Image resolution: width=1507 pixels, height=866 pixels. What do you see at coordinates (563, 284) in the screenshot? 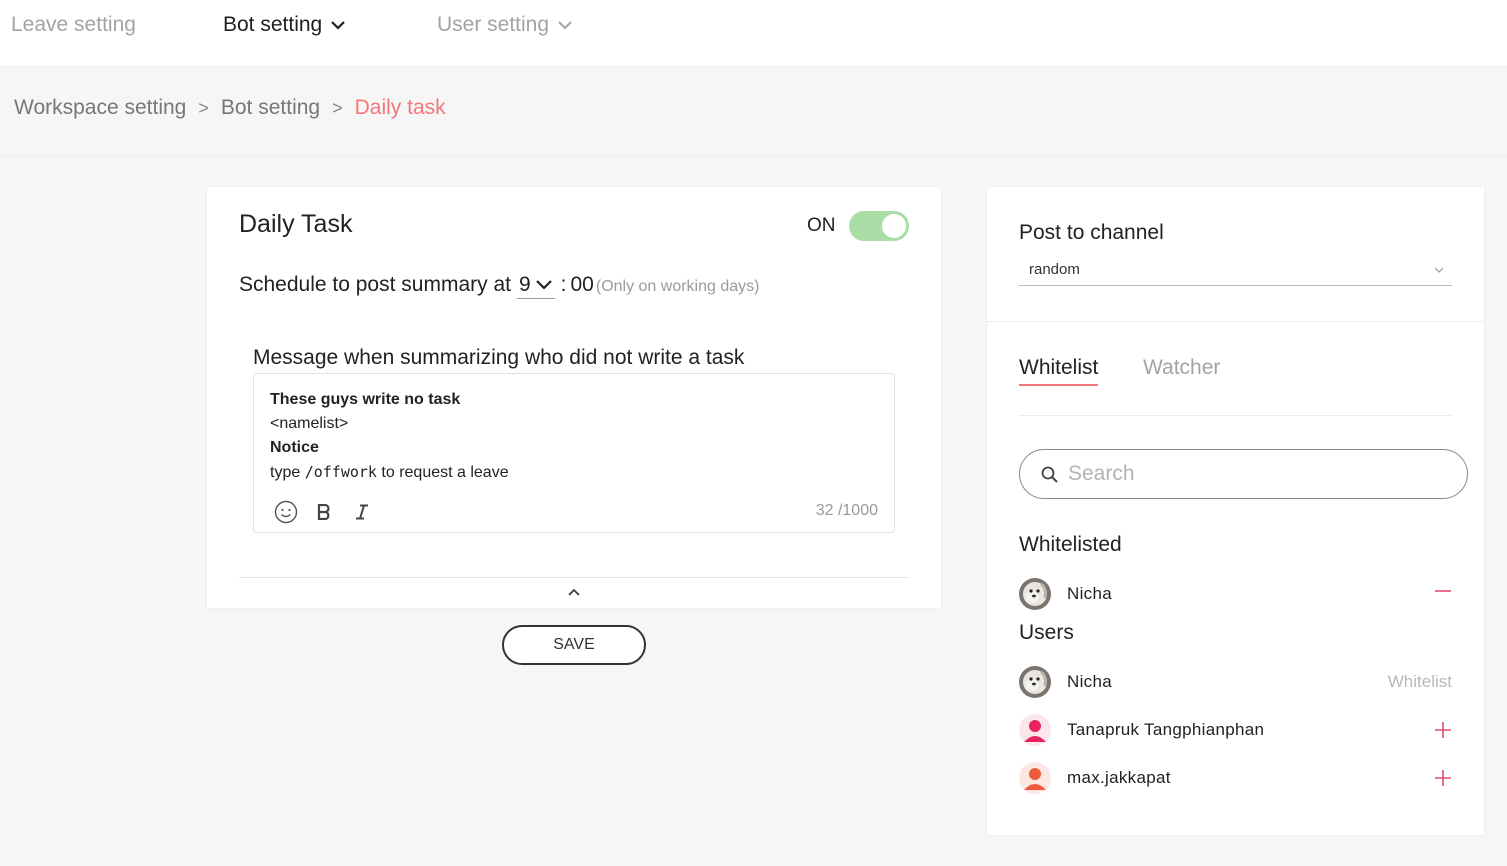
I see `time-colon: :` at bounding box center [563, 284].